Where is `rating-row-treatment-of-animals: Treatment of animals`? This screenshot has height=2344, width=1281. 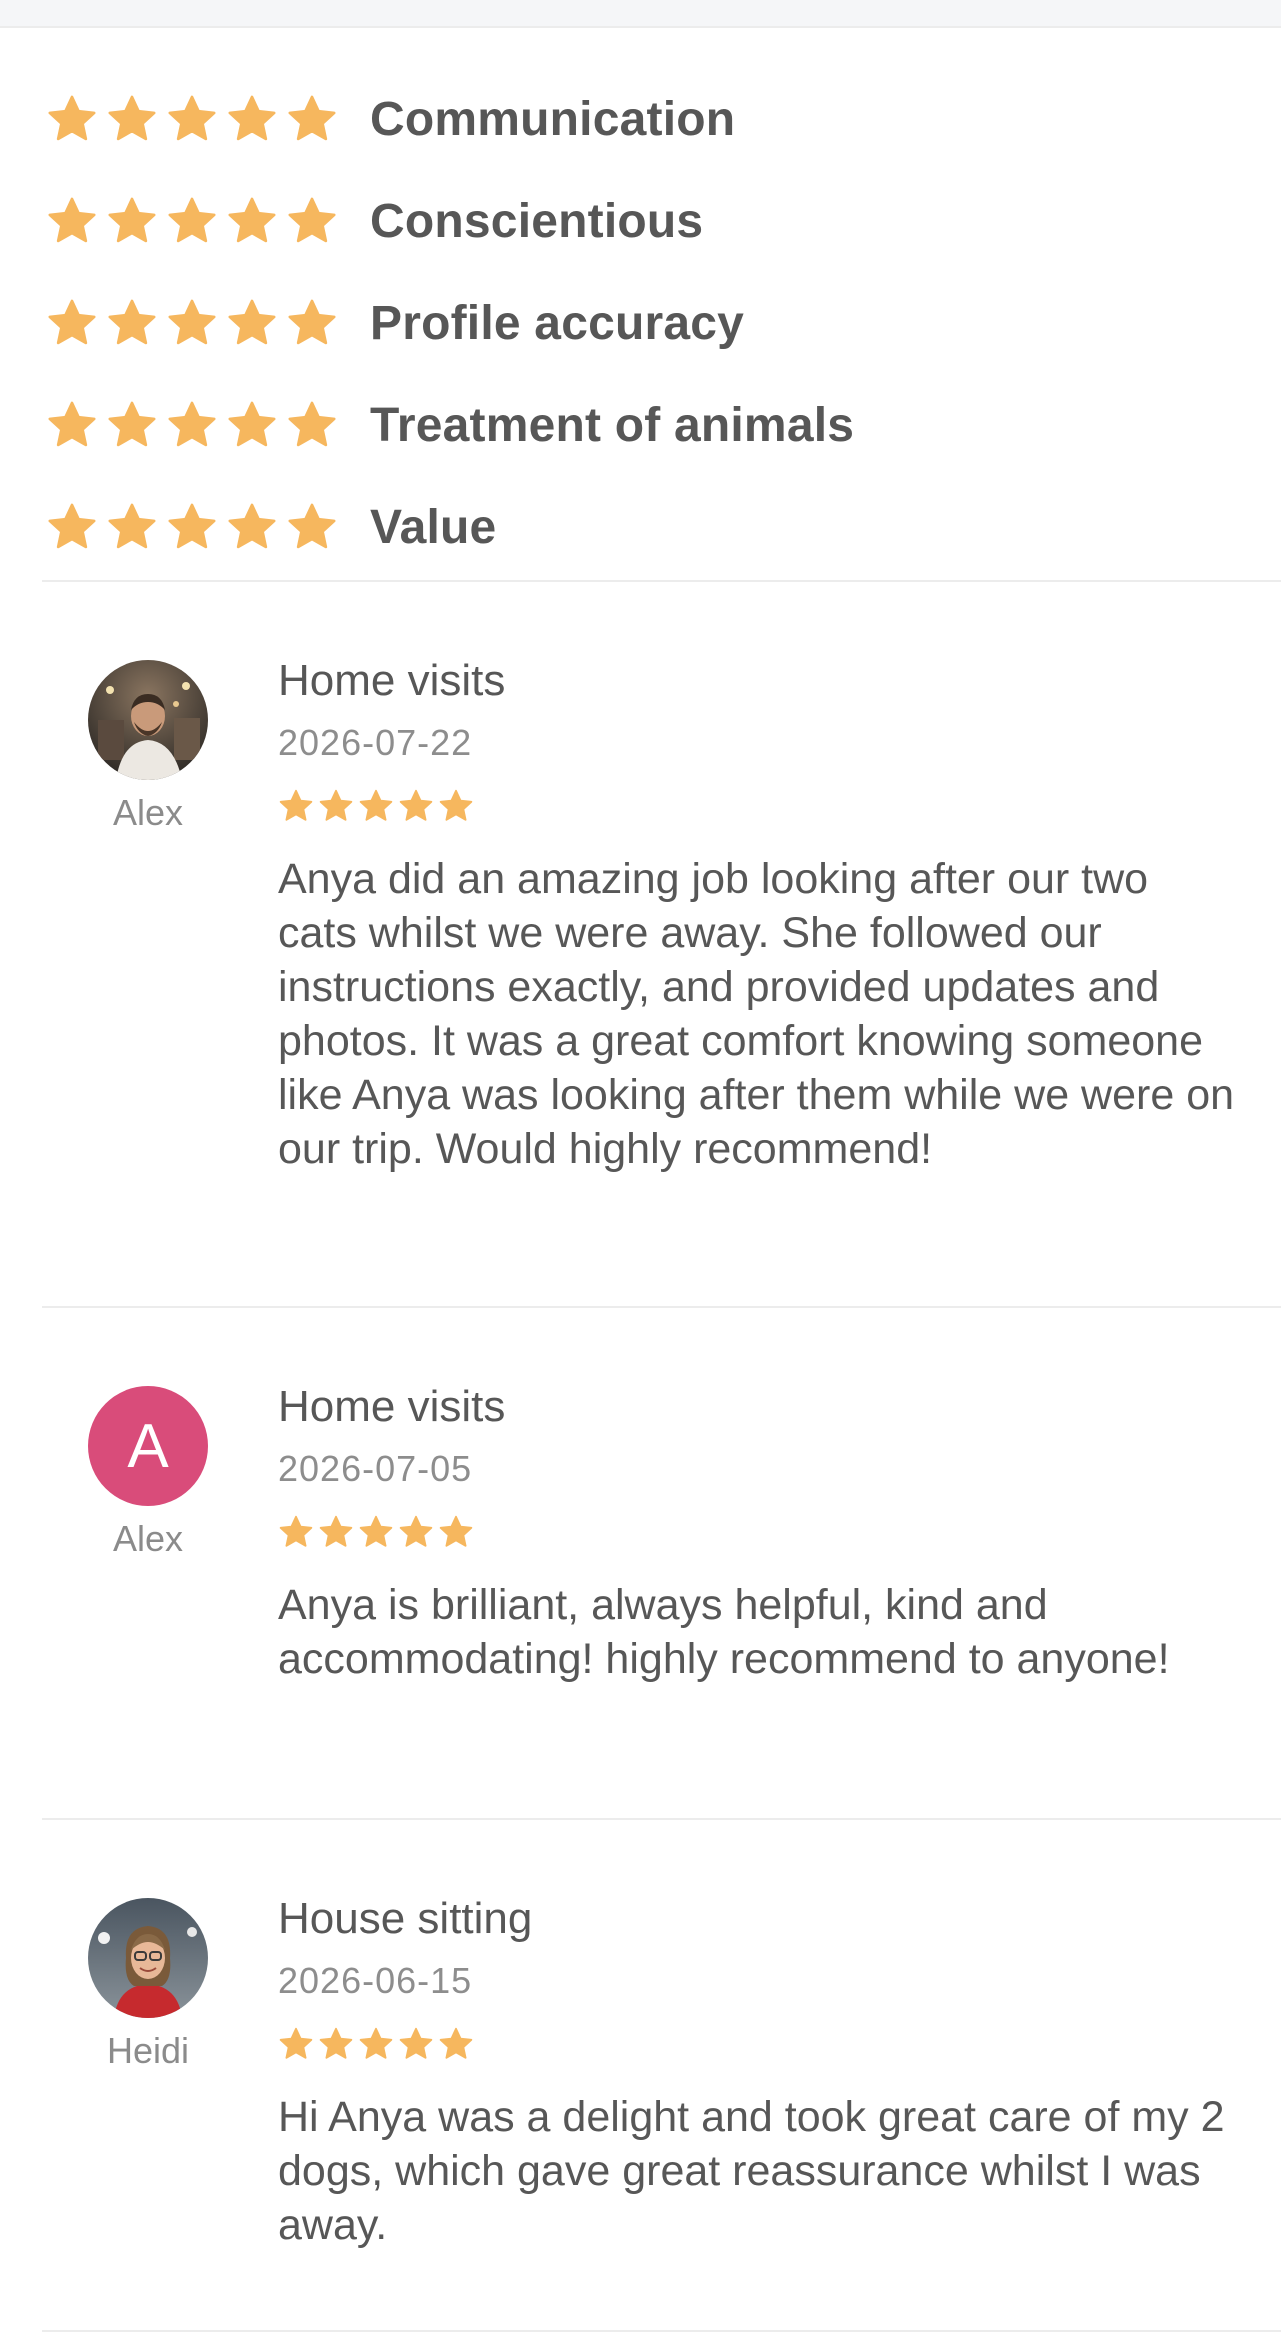 rating-row-treatment-of-animals: Treatment of animals is located at coordinates (450, 425).